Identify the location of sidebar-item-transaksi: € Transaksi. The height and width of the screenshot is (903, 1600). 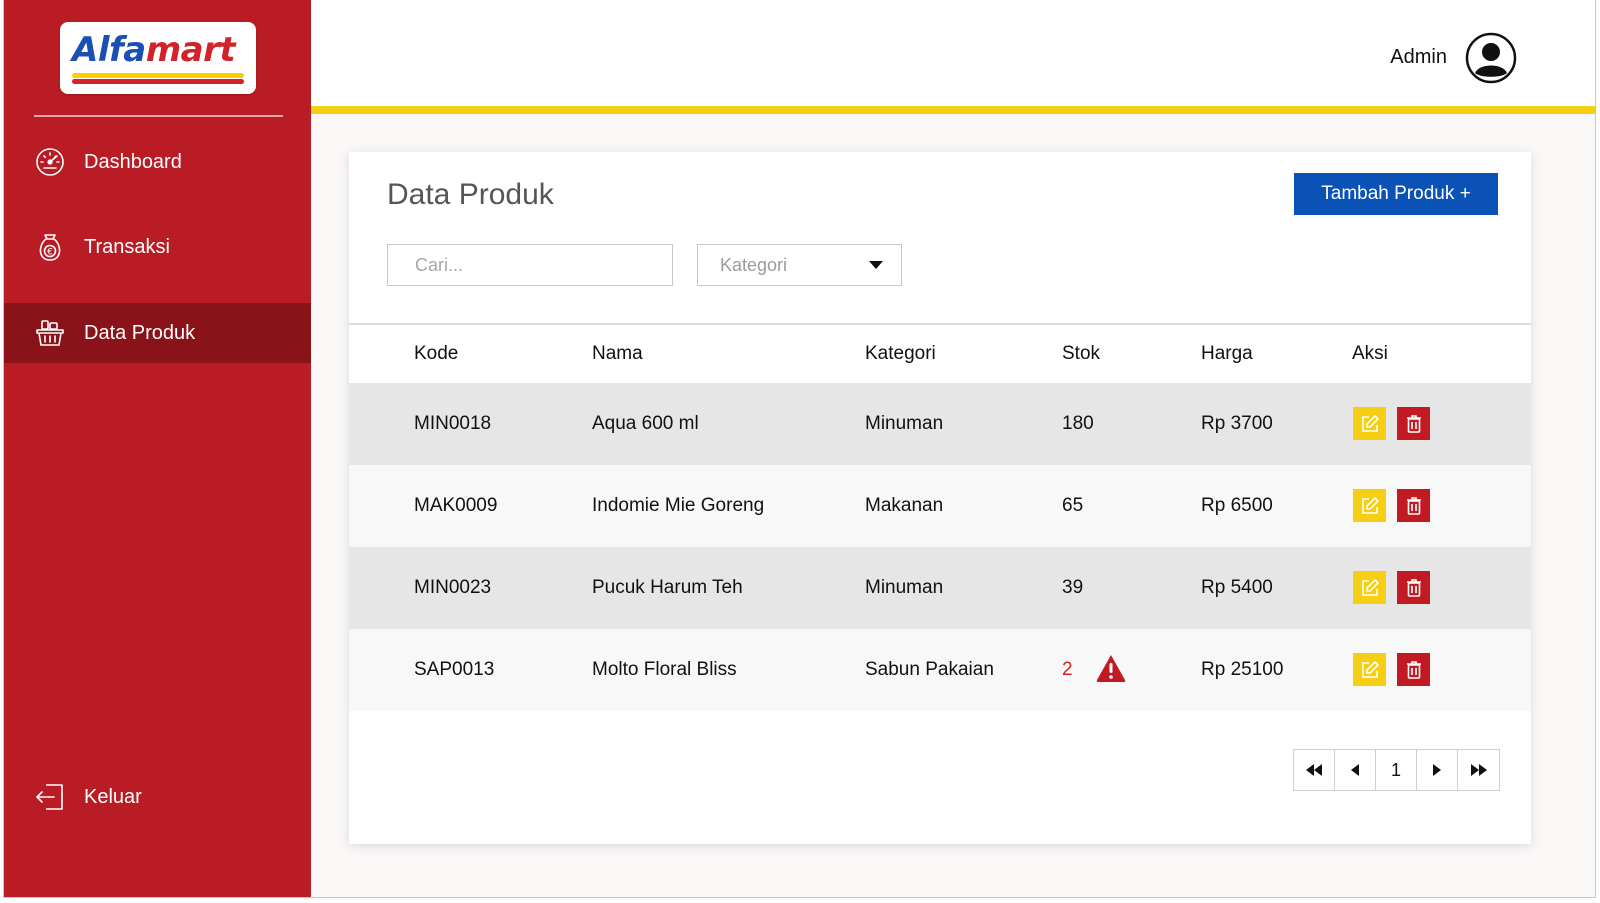
(157, 247).